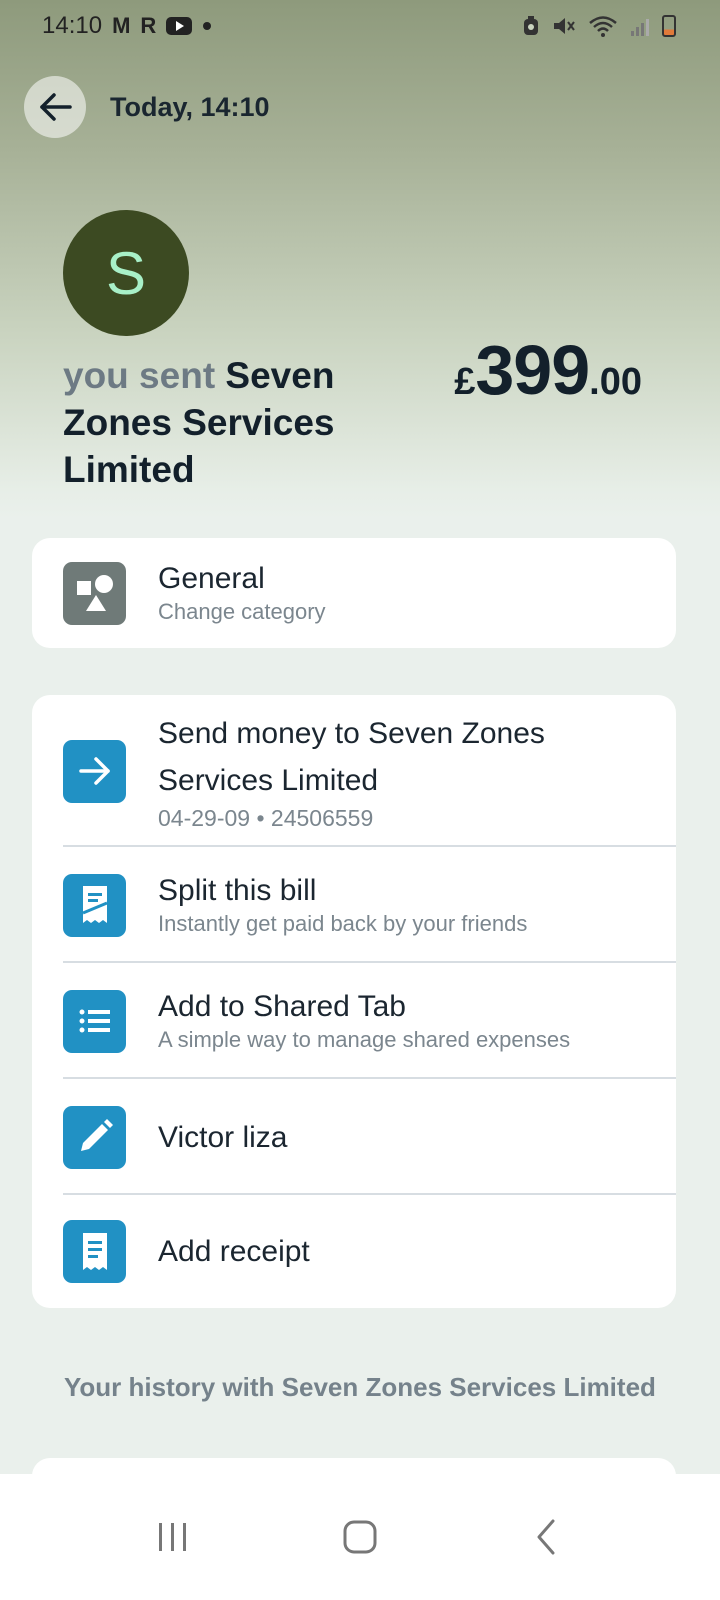  I want to click on list-icon, so click(94, 1021).